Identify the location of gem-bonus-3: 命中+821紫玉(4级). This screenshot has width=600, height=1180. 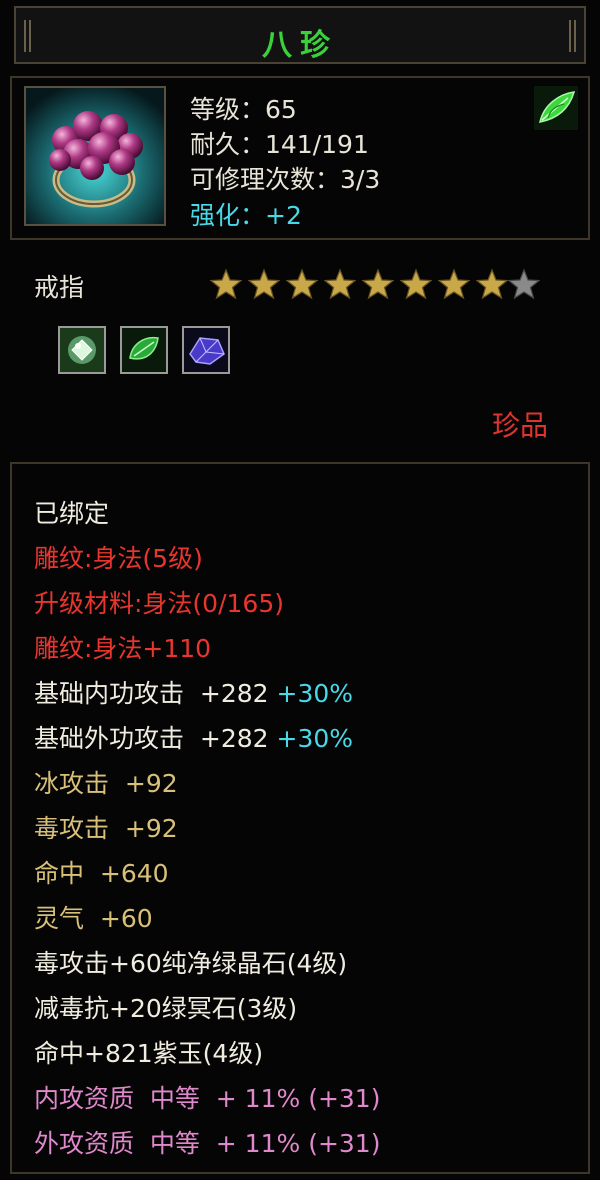
(149, 1053).